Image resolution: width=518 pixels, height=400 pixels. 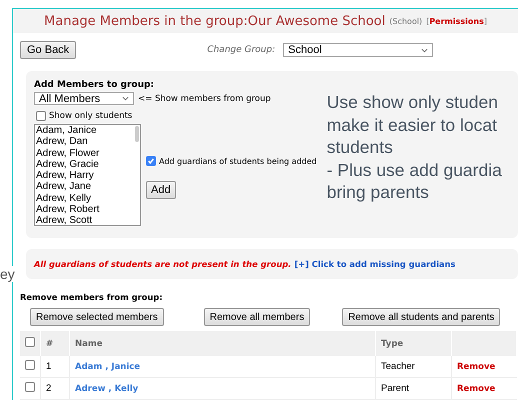 I want to click on member-option: Adrew, Gracie, so click(x=88, y=164).